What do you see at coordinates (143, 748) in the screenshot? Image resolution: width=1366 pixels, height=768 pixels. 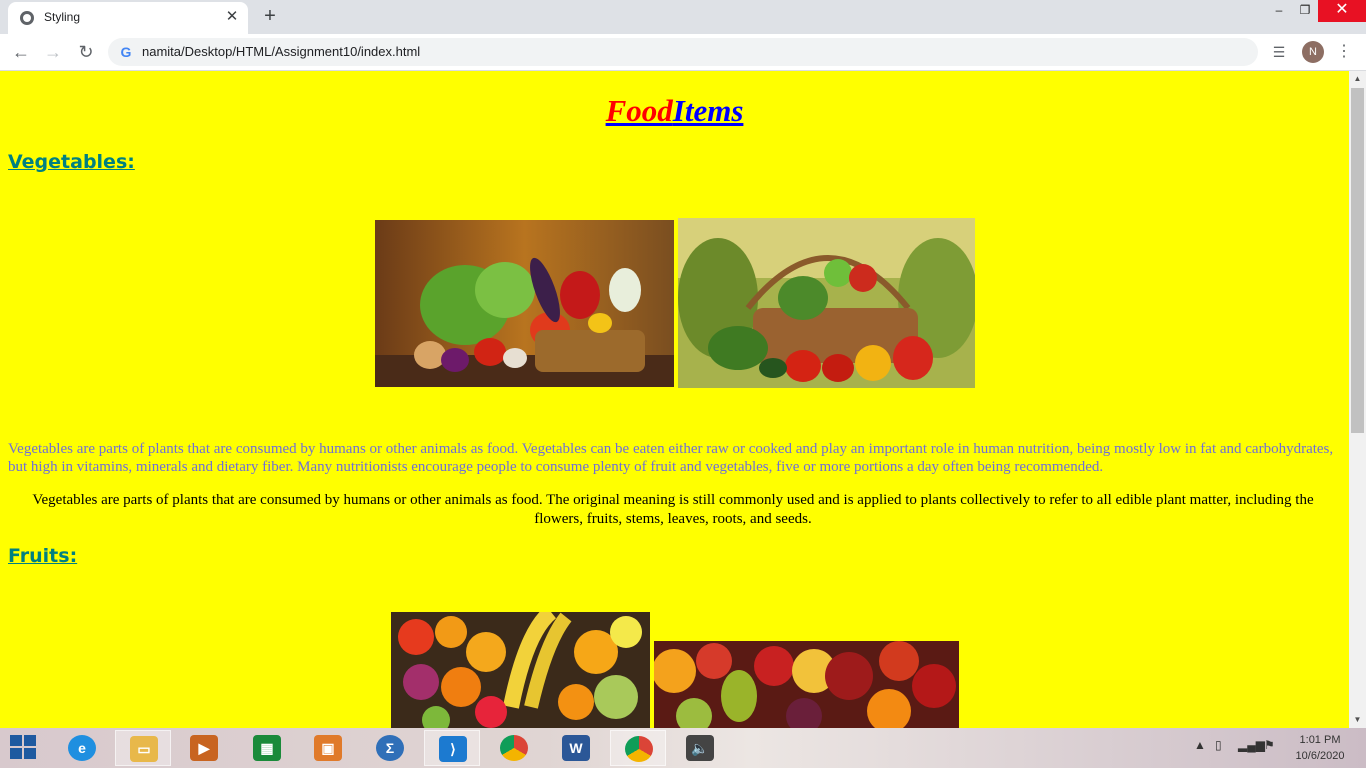 I see `file-explorer-icon: ▭` at bounding box center [143, 748].